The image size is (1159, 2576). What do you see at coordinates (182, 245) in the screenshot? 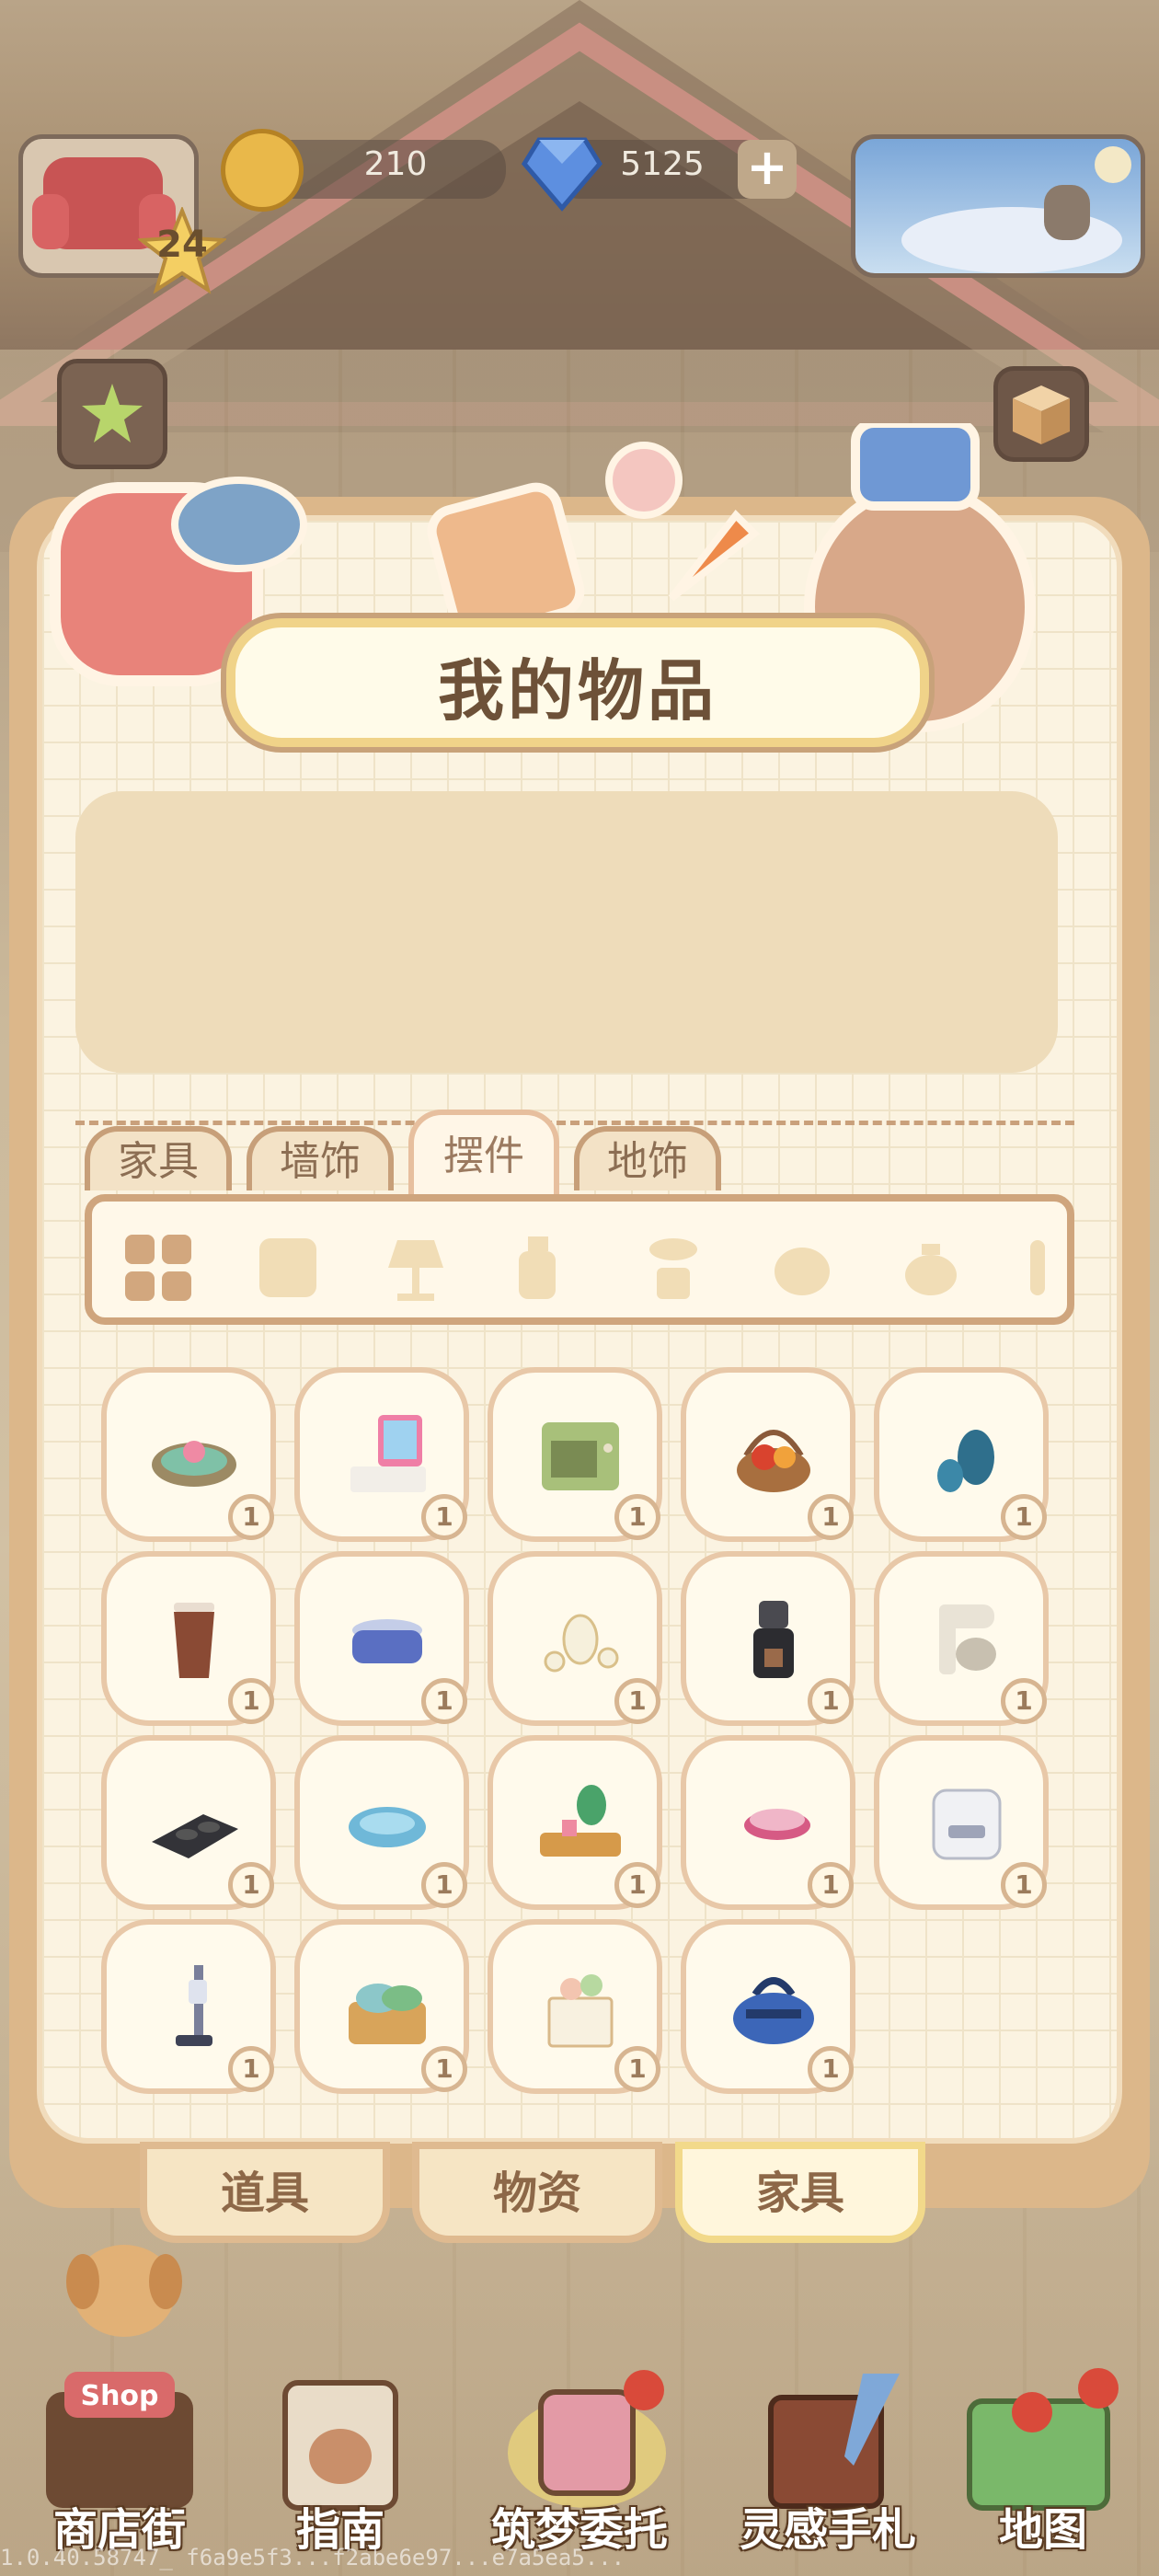
I see `player-level: 24` at bounding box center [182, 245].